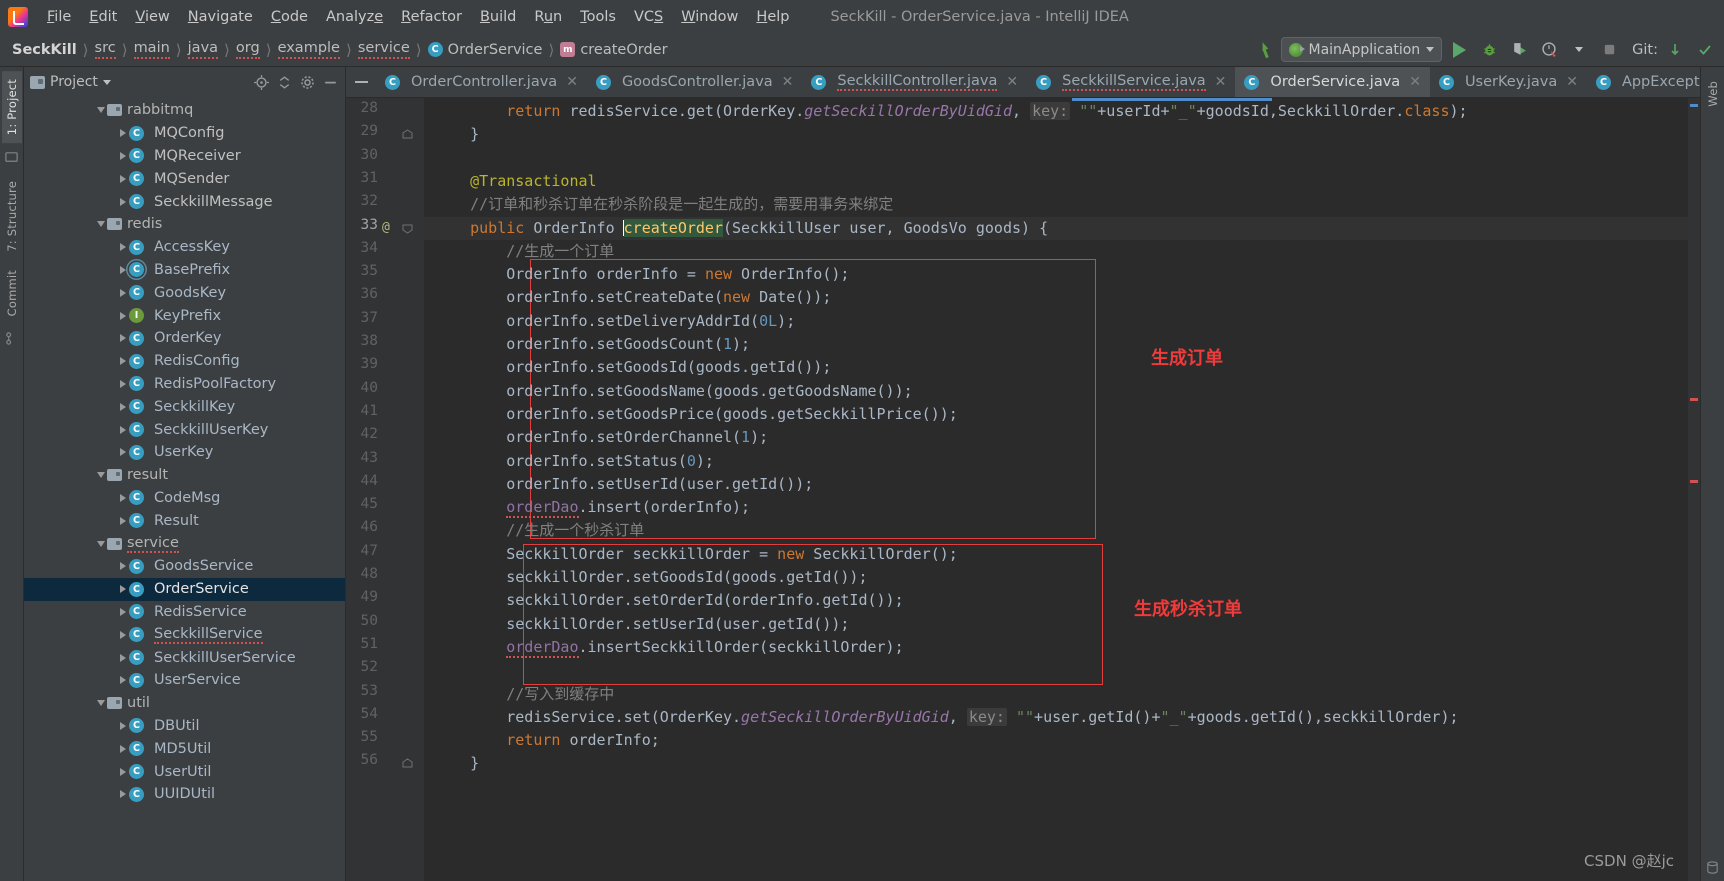  Describe the element at coordinates (184, 703) in the screenshot. I see `tree-item: util` at that location.